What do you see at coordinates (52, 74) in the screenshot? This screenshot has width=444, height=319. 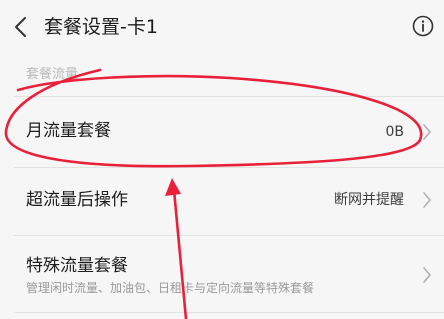 I see `section-header-plan-data: 套餐流量` at bounding box center [52, 74].